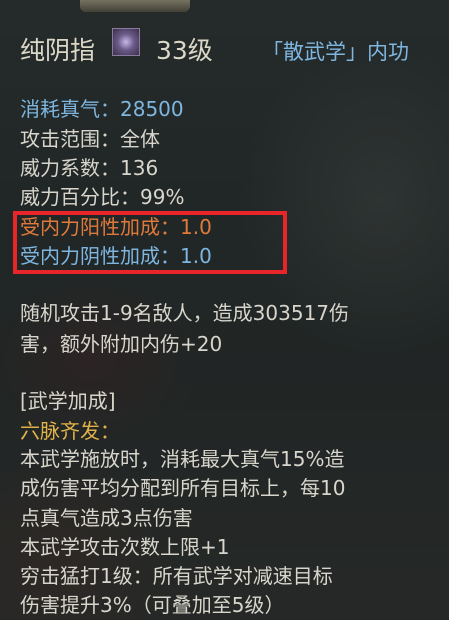 The width and height of the screenshot is (449, 620). I want to click on highlight-box, so click(150, 242).